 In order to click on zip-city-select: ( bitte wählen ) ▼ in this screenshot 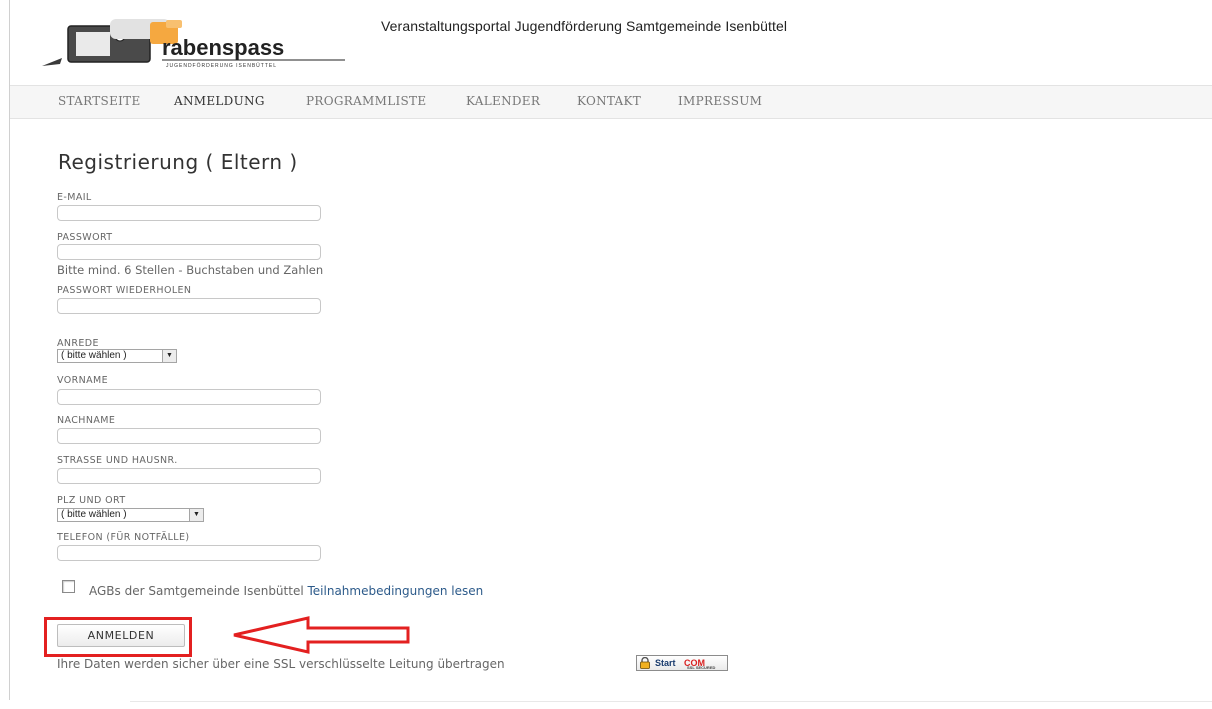, I will do `click(130, 515)`.